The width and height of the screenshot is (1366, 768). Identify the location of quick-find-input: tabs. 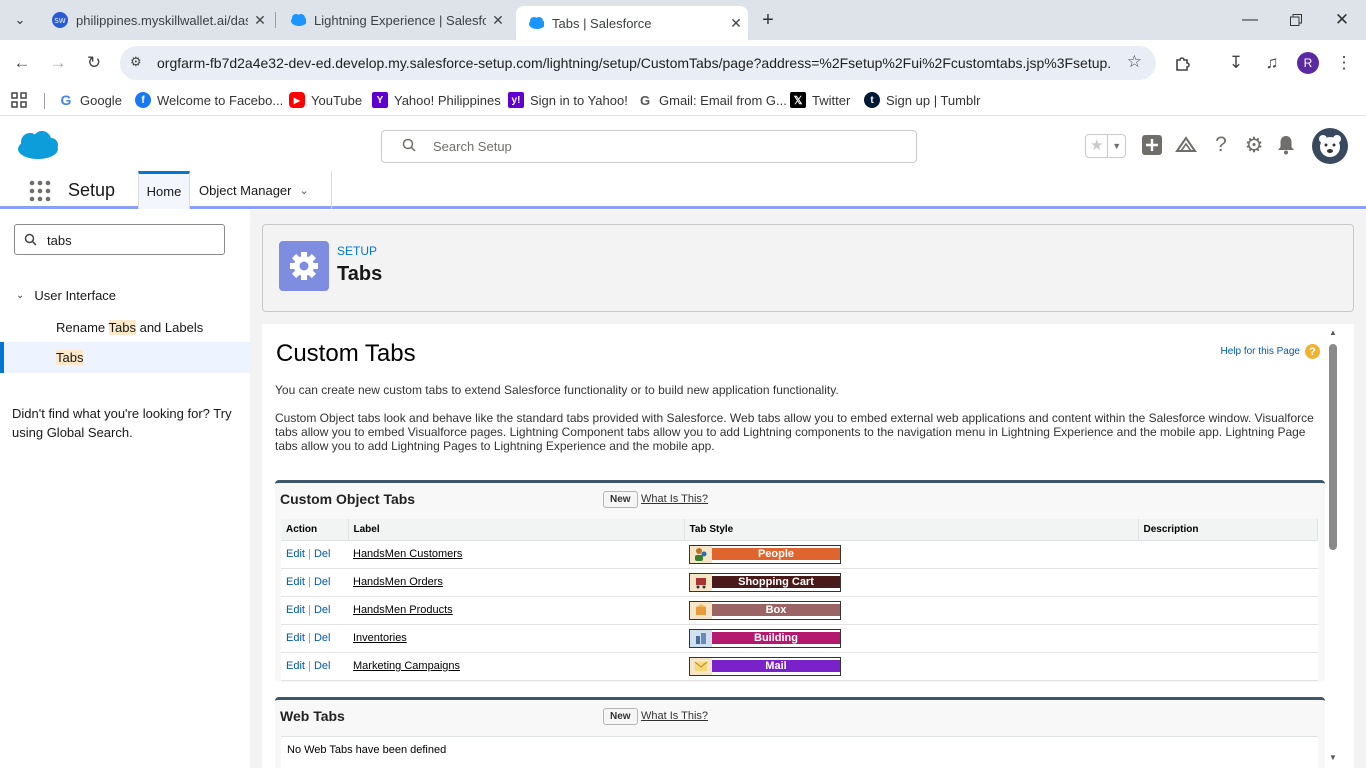
(119, 239).